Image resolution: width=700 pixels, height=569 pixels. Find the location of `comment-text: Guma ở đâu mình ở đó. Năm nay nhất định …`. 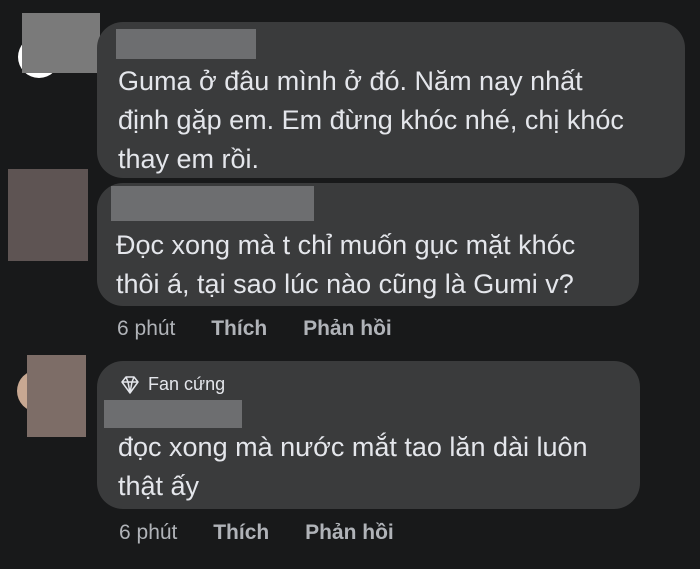

comment-text: Guma ở đâu mình ở đó. Năm nay nhất định … is located at coordinates (371, 120).